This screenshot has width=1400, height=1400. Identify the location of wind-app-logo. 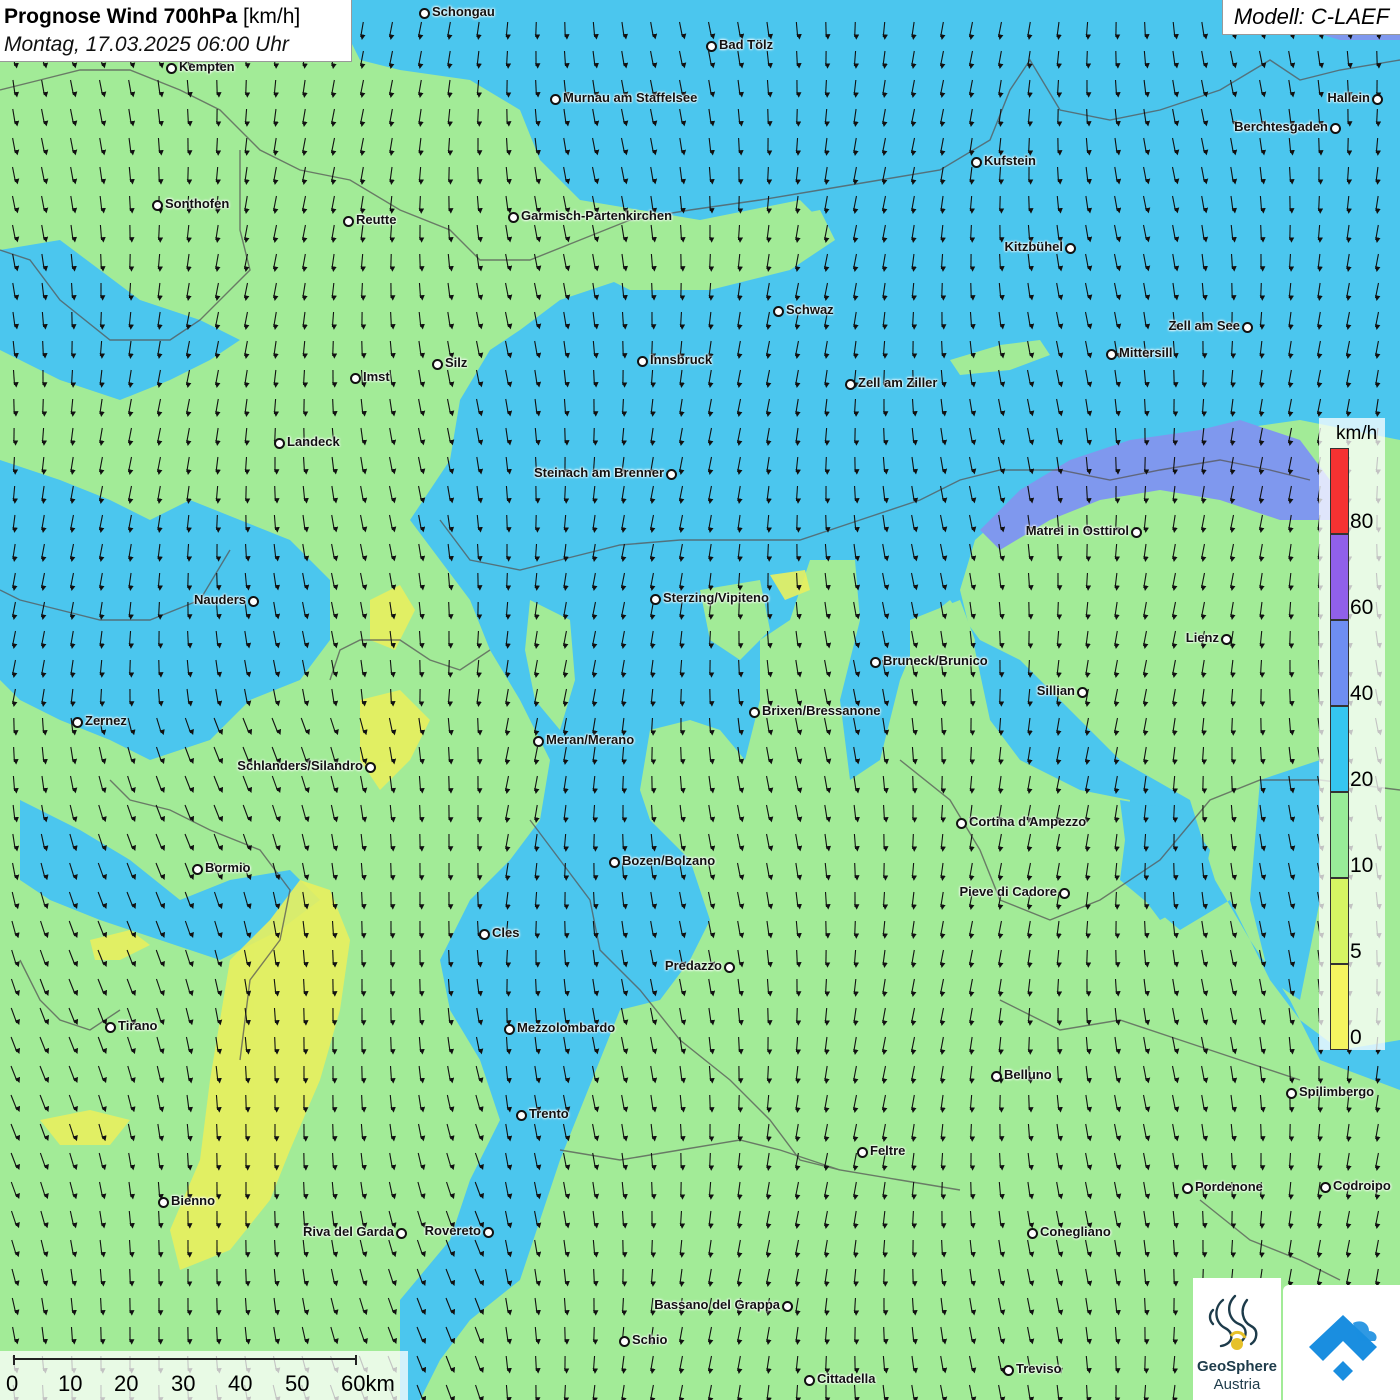
(1341, 1342).